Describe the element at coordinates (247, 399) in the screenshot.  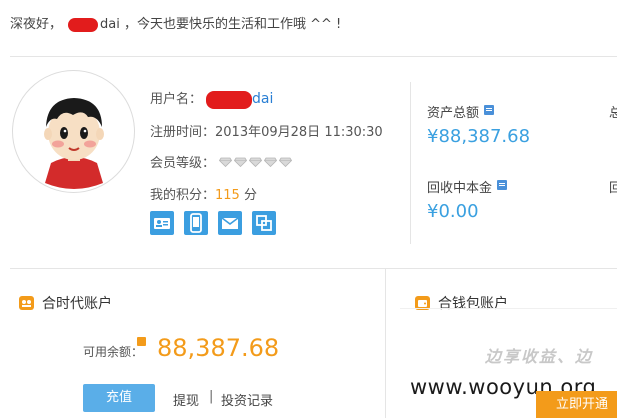
I see `investment-records-link: 投资记录` at that location.